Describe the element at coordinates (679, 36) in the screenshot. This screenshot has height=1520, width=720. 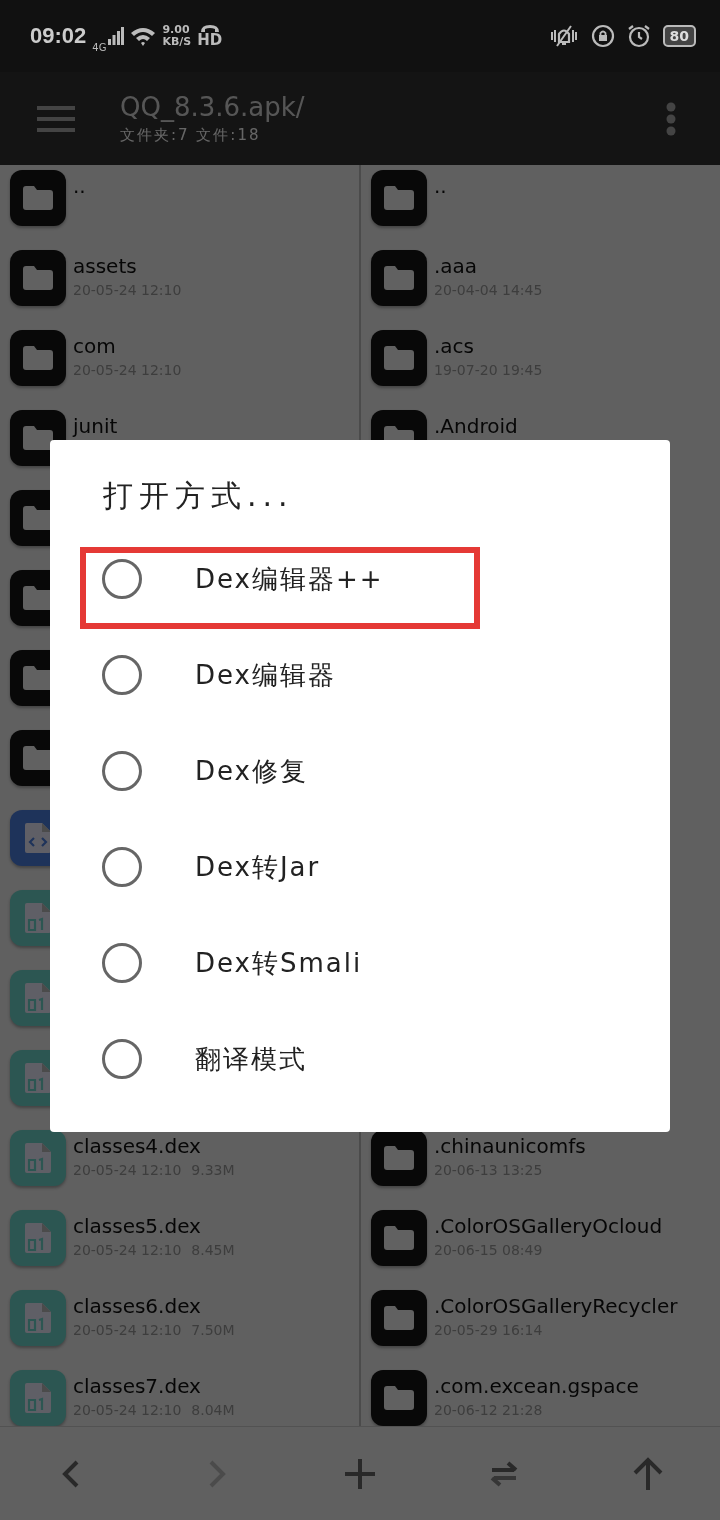
I see `battery-icon: 80` at that location.